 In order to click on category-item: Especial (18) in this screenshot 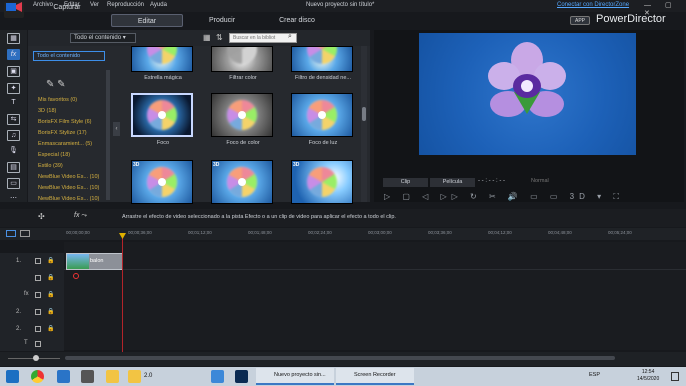, I will do `click(54, 155)`.